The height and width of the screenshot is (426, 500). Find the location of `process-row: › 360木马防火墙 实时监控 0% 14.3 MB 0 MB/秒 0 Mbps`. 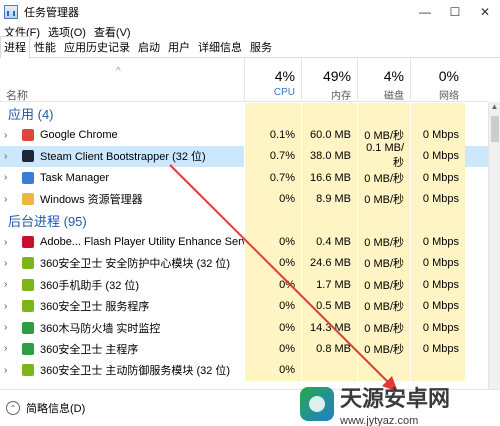

process-row: › 360木马防火墙 实时监控 0% 14.3 MB 0 MB/秒 0 Mbps is located at coordinates (244, 327).